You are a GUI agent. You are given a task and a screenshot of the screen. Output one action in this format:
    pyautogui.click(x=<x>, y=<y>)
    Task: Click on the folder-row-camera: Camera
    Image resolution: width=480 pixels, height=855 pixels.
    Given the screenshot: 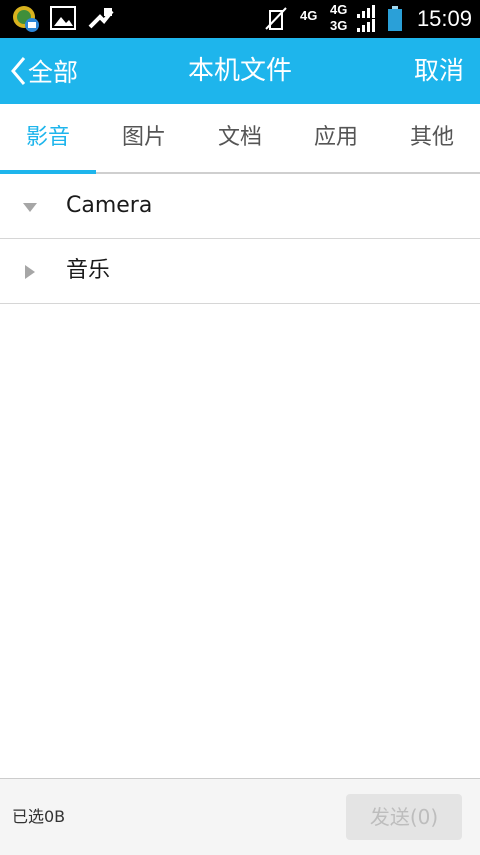 What is the action you would take?
    pyautogui.click(x=240, y=206)
    